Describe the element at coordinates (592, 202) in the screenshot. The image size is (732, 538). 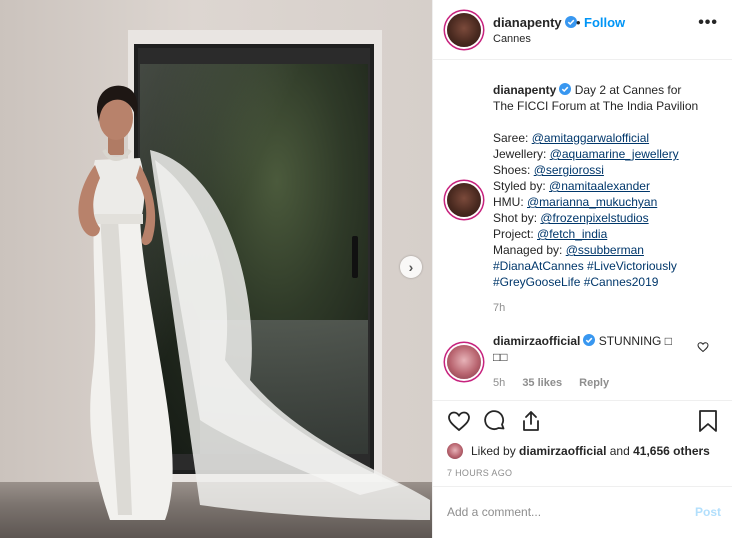
I see `credit-handle-link: @marianna_mukuchyan` at that location.